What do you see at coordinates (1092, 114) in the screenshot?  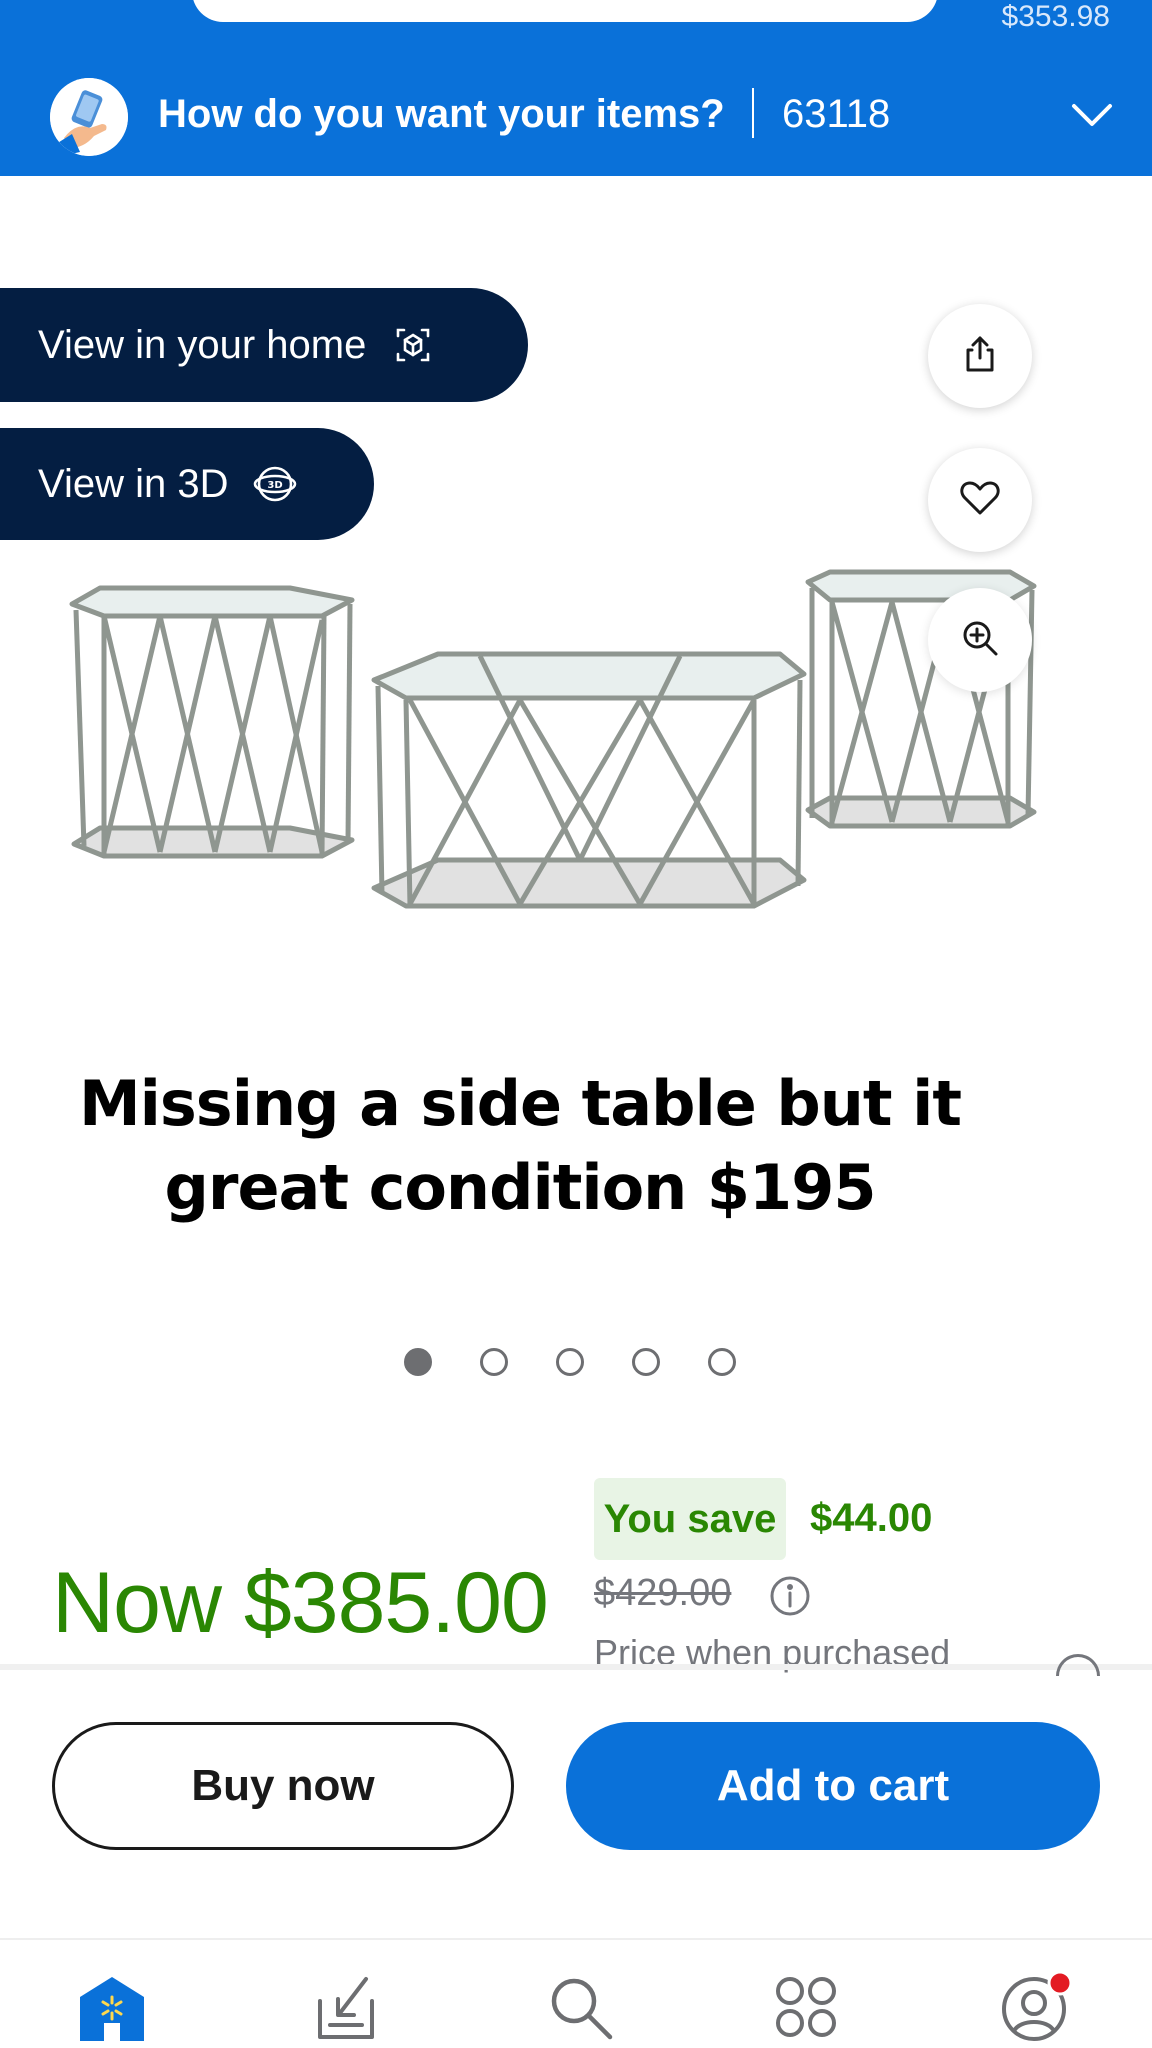 I see `chevron-down-icon` at bounding box center [1092, 114].